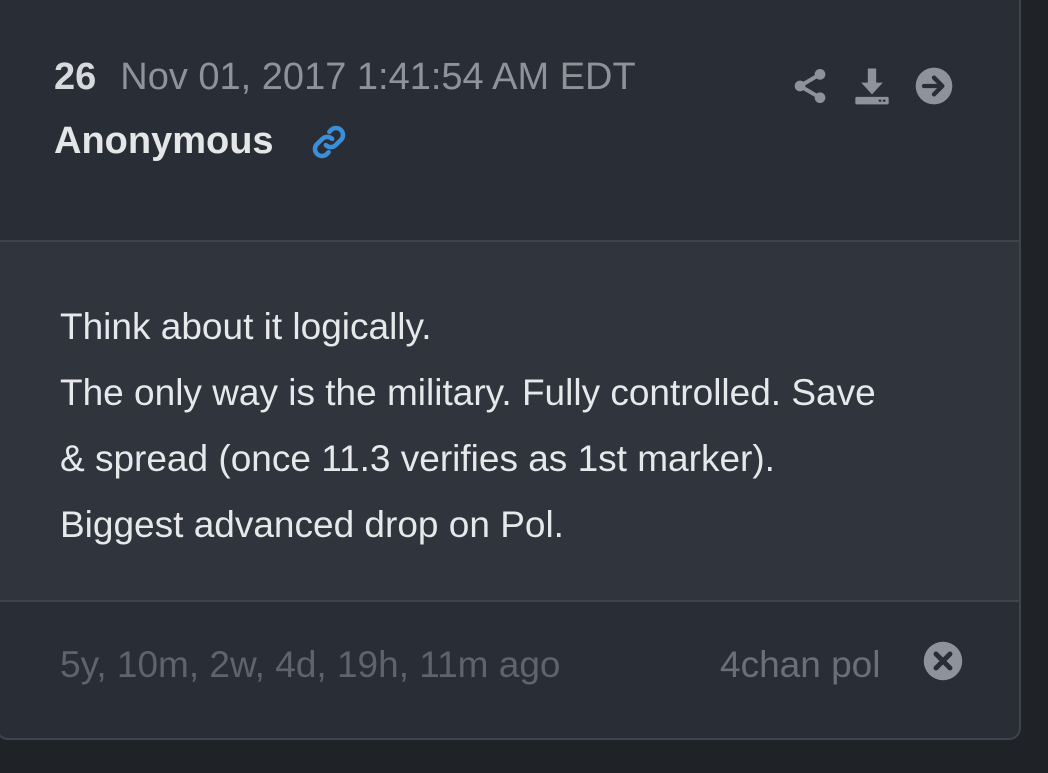  I want to click on share-icon, so click(810, 86).